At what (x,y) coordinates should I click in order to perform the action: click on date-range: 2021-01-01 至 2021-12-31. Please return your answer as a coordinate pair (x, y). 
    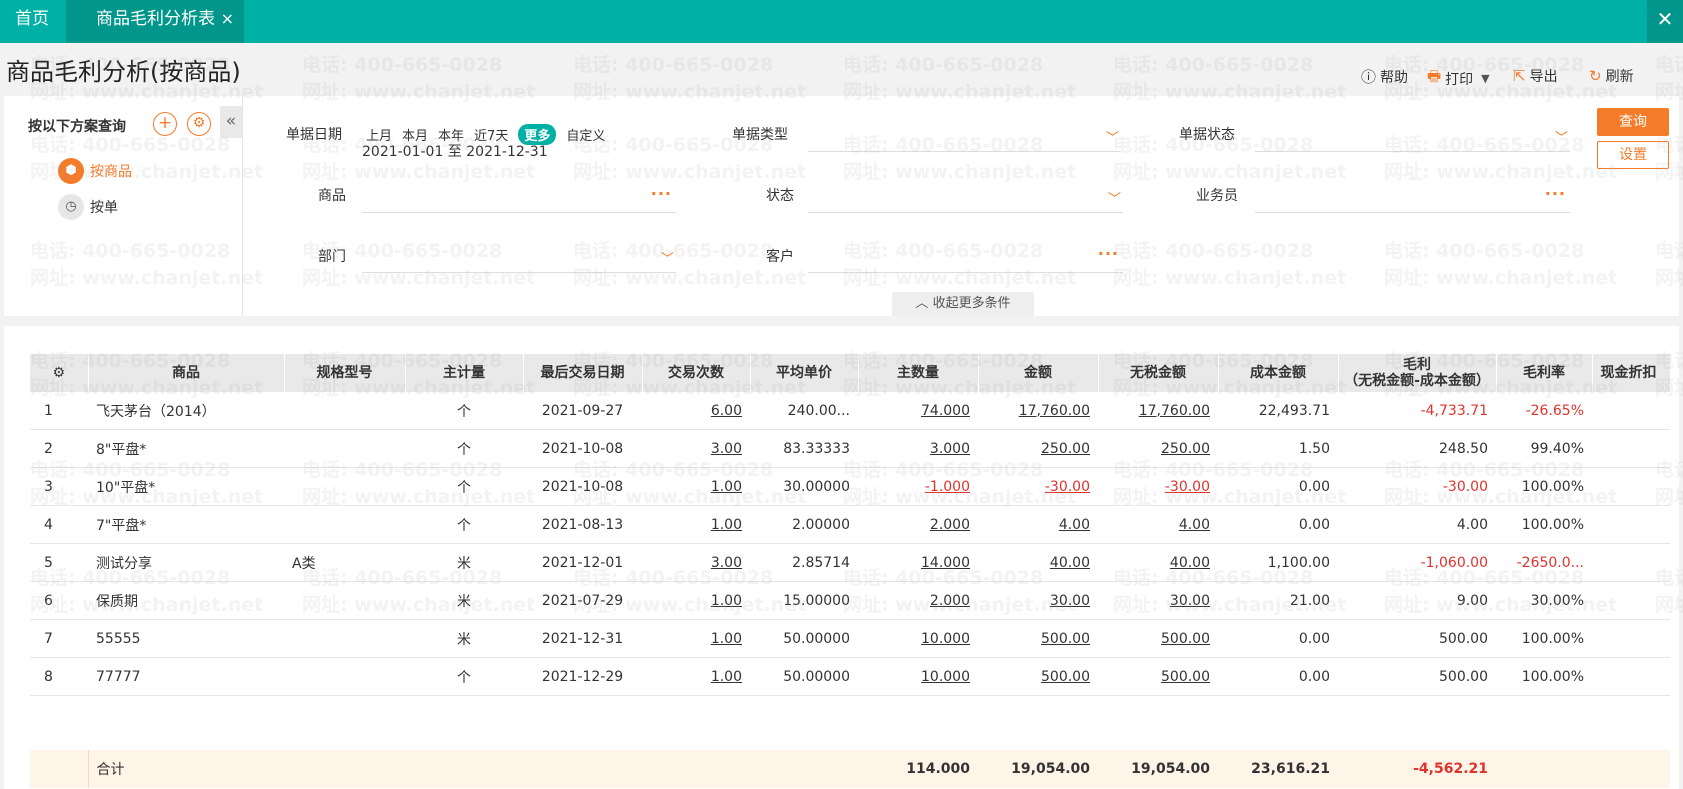
    Looking at the image, I should click on (455, 151).